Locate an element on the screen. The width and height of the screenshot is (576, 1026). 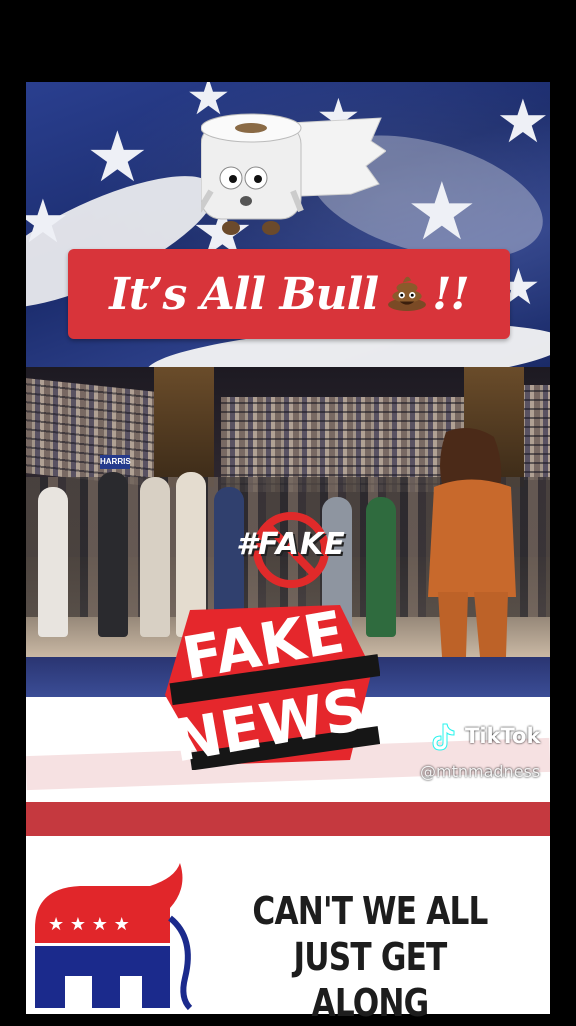
speaker-figure is located at coordinates (472, 542).